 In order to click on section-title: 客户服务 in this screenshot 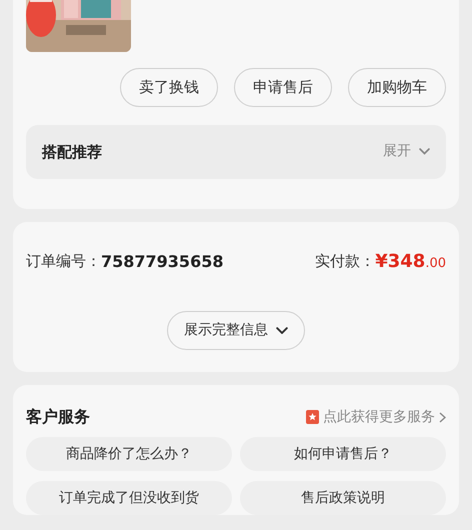, I will do `click(58, 417)`.